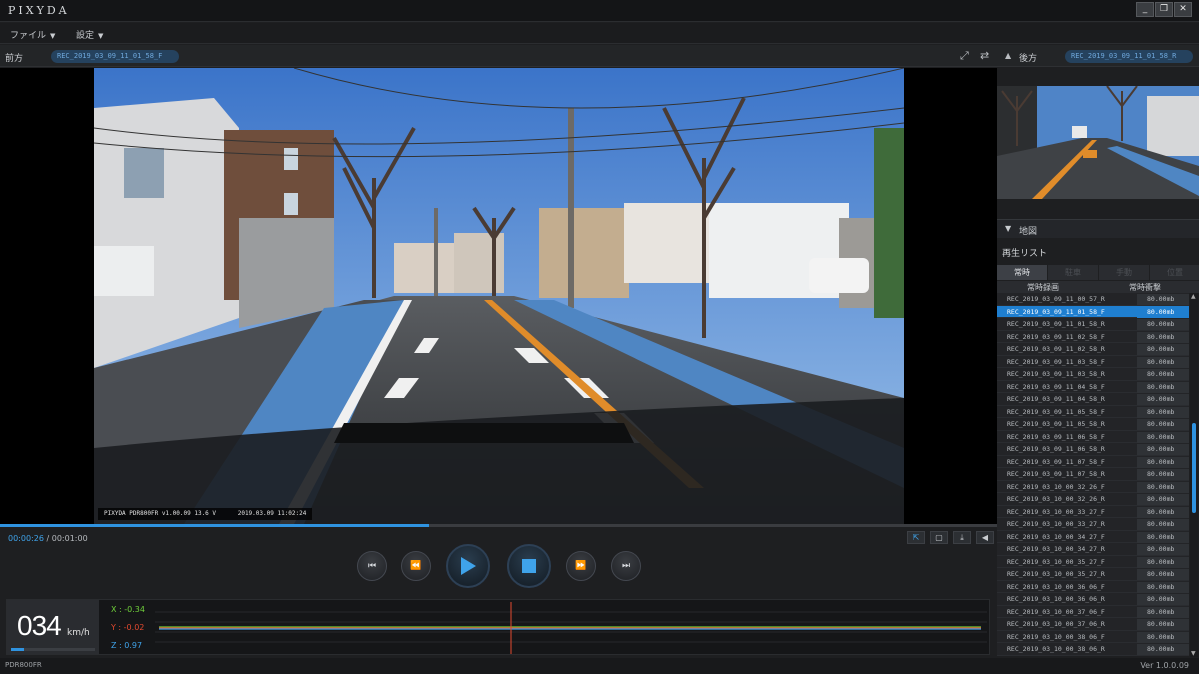 This screenshot has width=1199, height=674. What do you see at coordinates (1093, 586) in the screenshot?
I see `list-item: REC_2019_03_10_00_36_06_F 80.00mb` at bounding box center [1093, 586].